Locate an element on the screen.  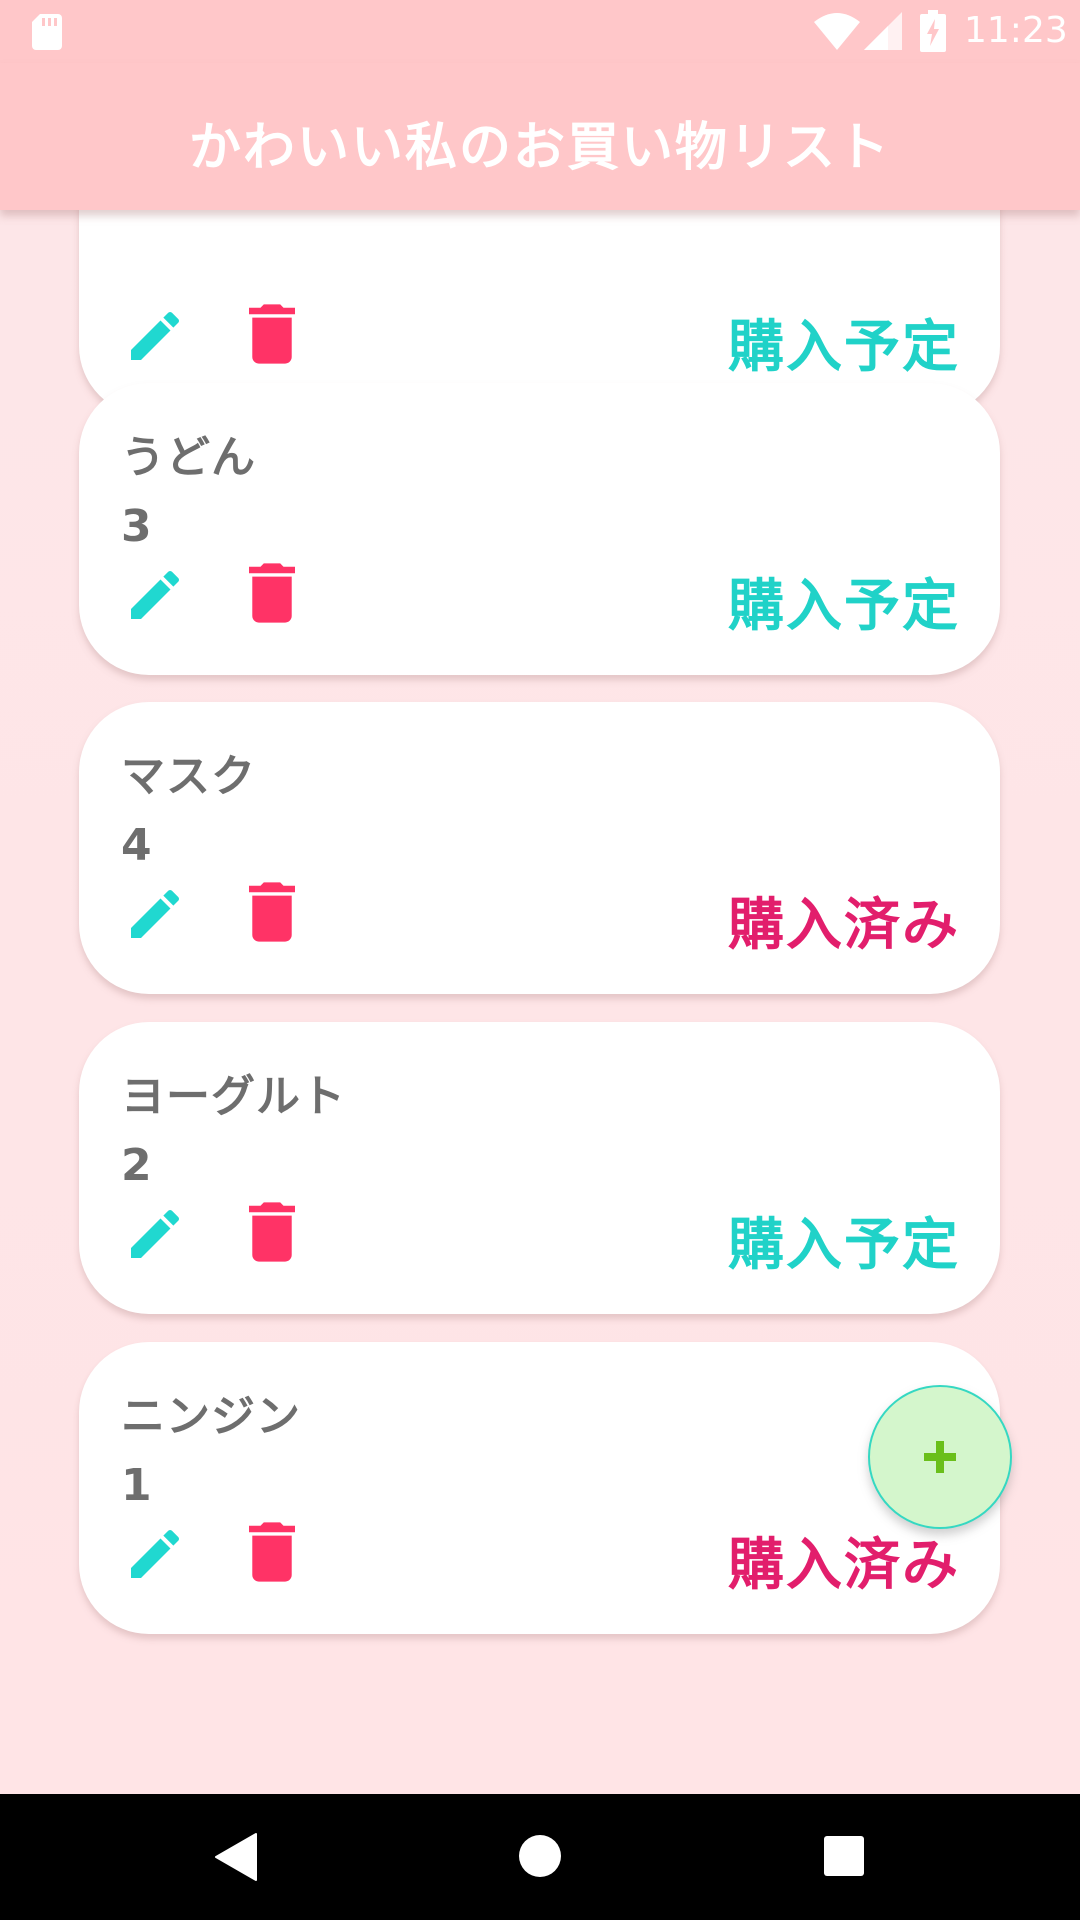
item-quantity: 2 is located at coordinates (136, 1165).